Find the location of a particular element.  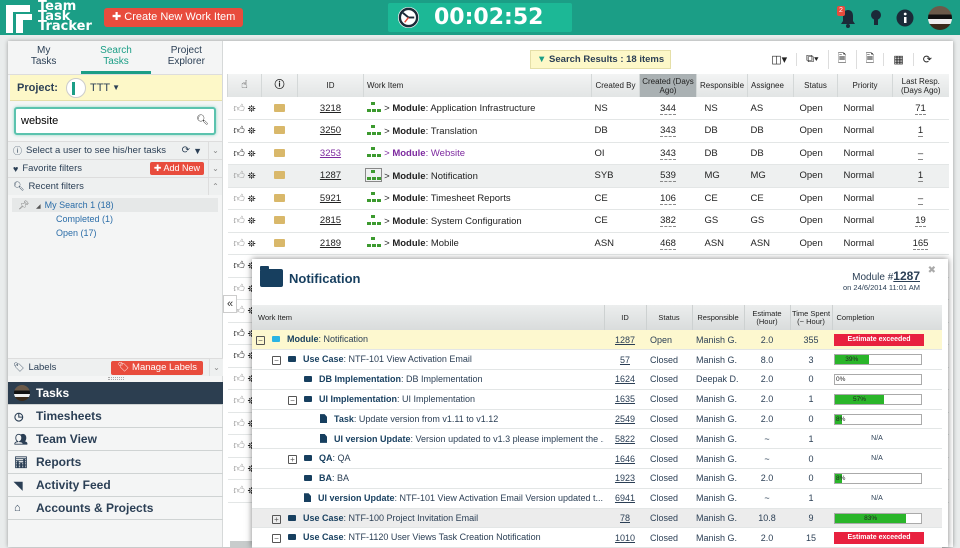

work-item-id-link: 2549 is located at coordinates (625, 419).